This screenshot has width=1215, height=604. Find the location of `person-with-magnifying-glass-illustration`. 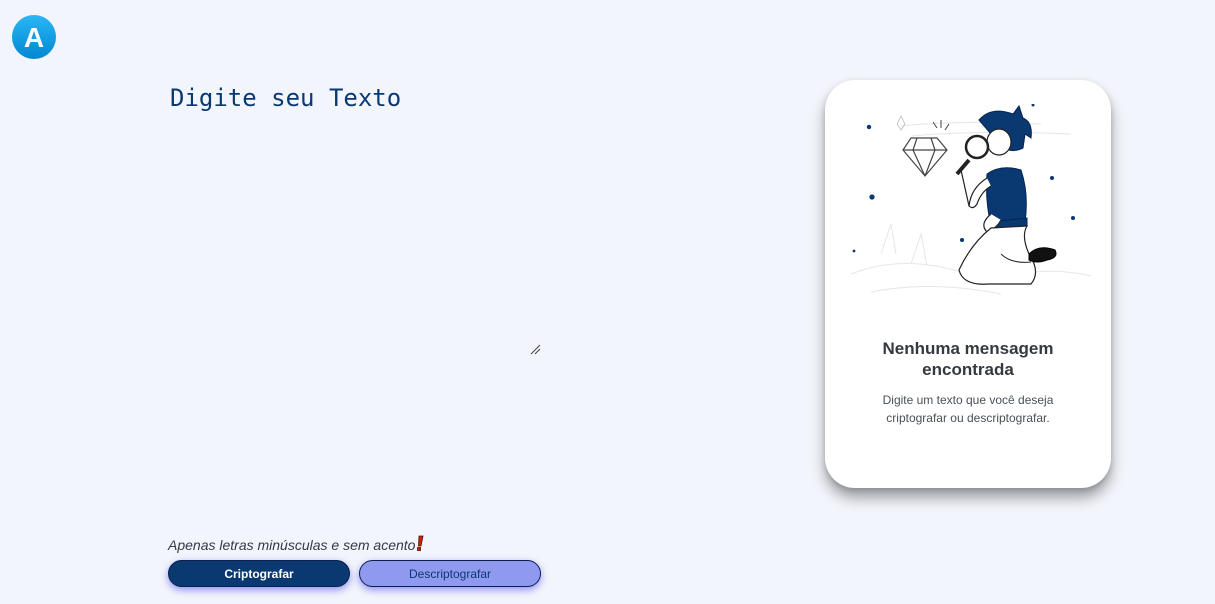

person-with-magnifying-glass-illustration is located at coordinates (971, 199).